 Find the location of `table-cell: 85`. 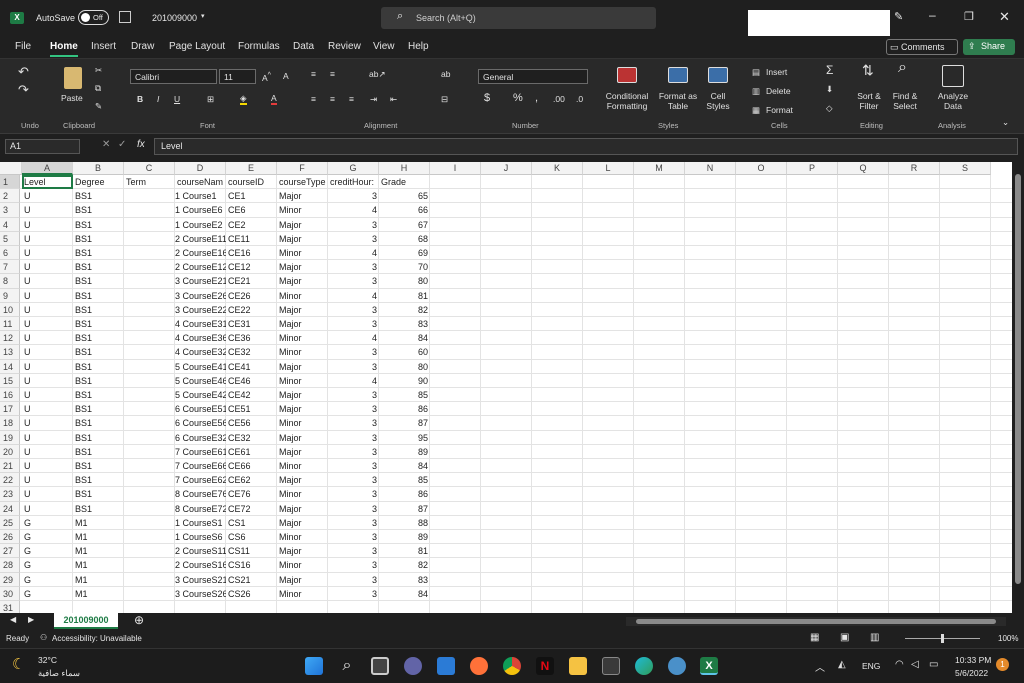

table-cell: 85 is located at coordinates (404, 395).